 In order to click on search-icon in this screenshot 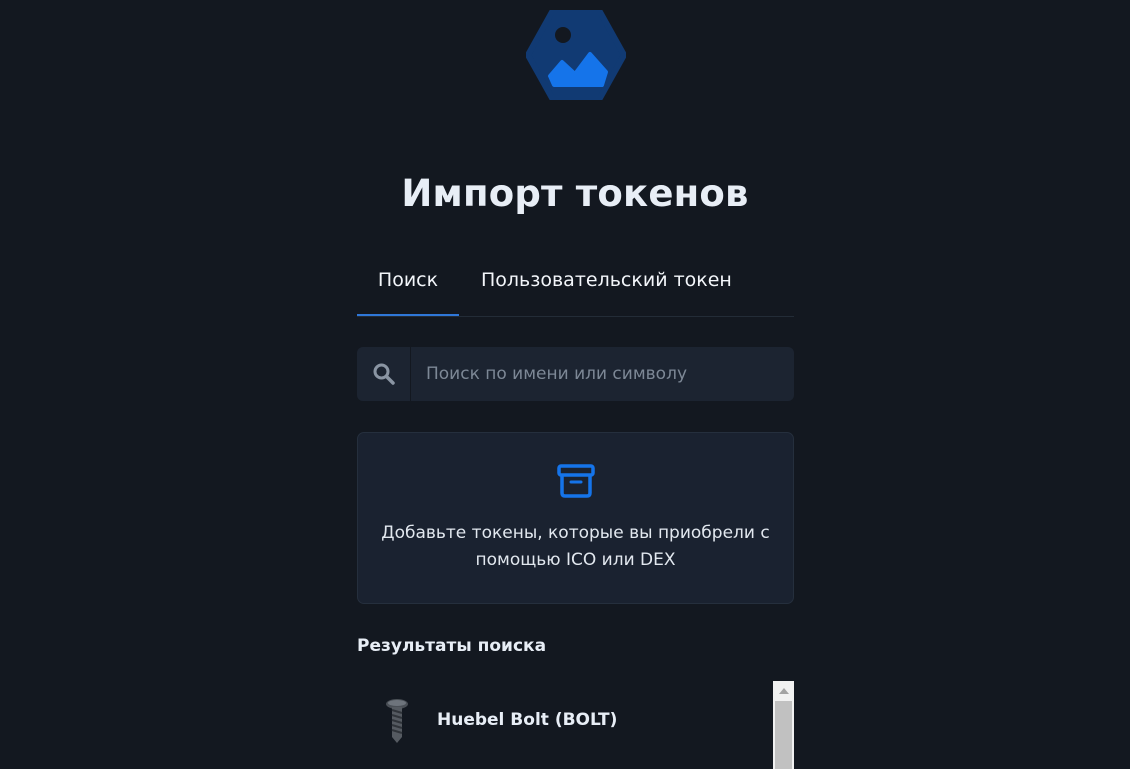, I will do `click(384, 374)`.